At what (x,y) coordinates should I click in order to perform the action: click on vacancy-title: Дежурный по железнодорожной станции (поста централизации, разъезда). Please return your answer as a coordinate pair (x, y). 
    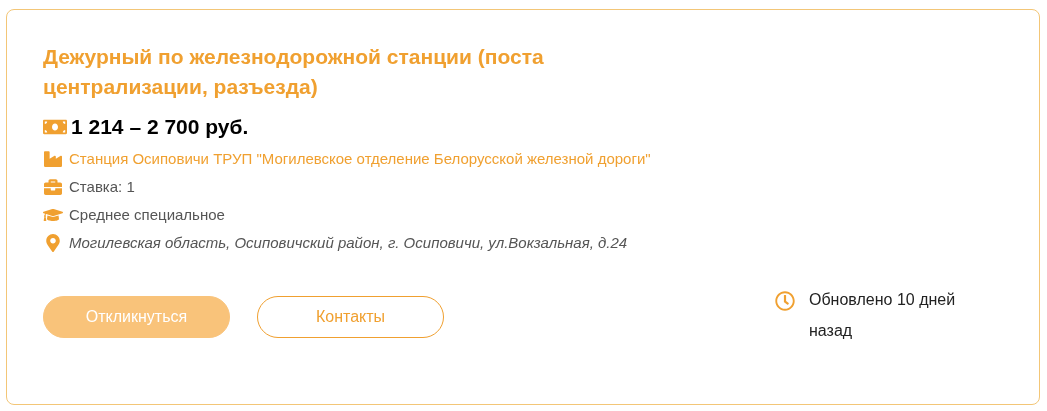
    Looking at the image, I should click on (343, 72).